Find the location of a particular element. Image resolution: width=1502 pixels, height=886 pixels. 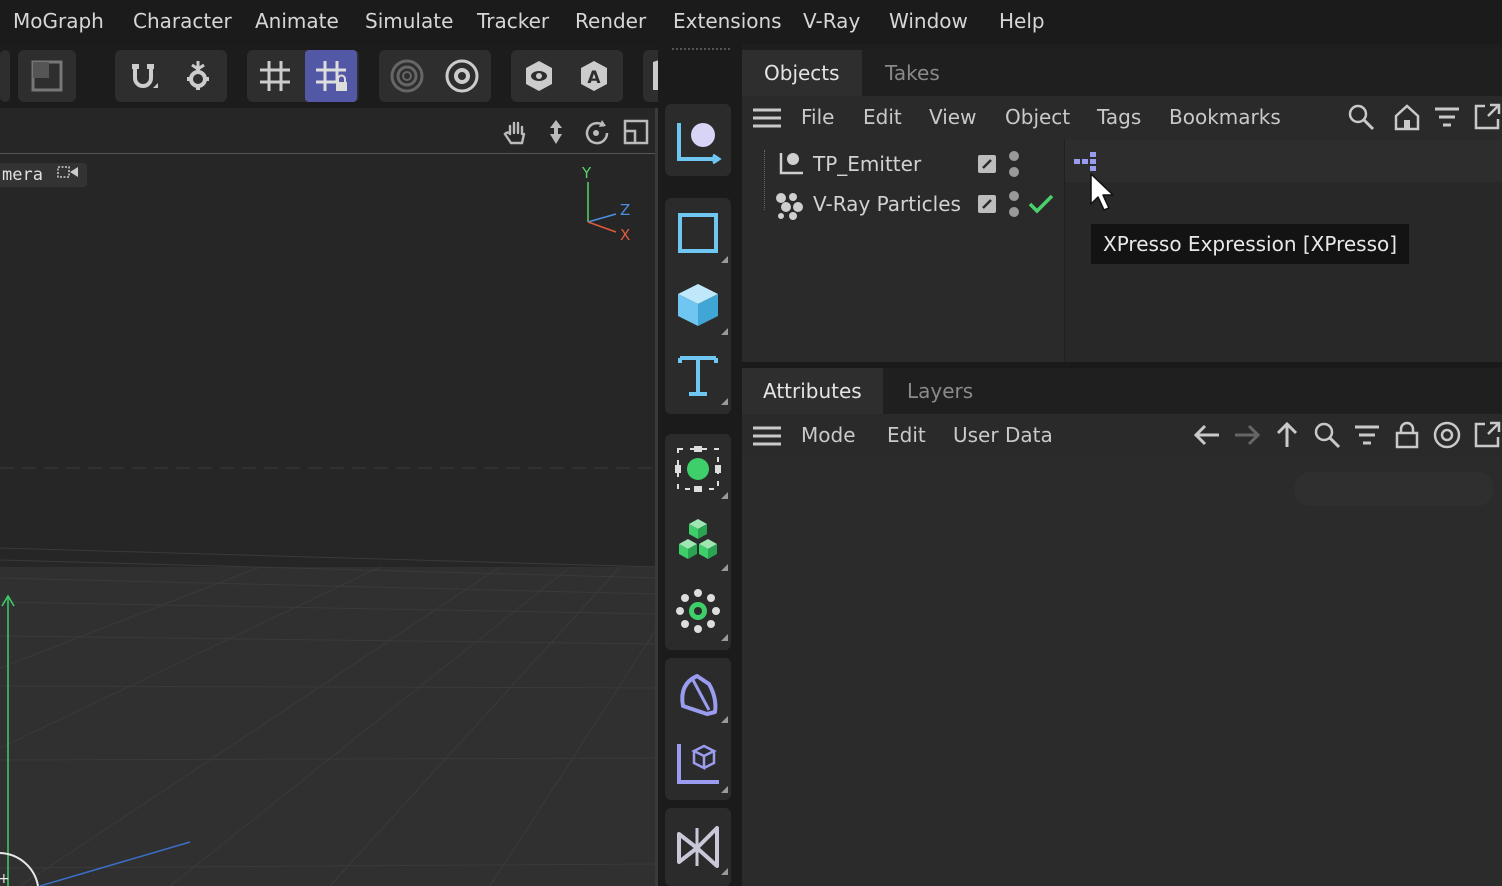

menu-tracker: Tracker is located at coordinates (513, 21).